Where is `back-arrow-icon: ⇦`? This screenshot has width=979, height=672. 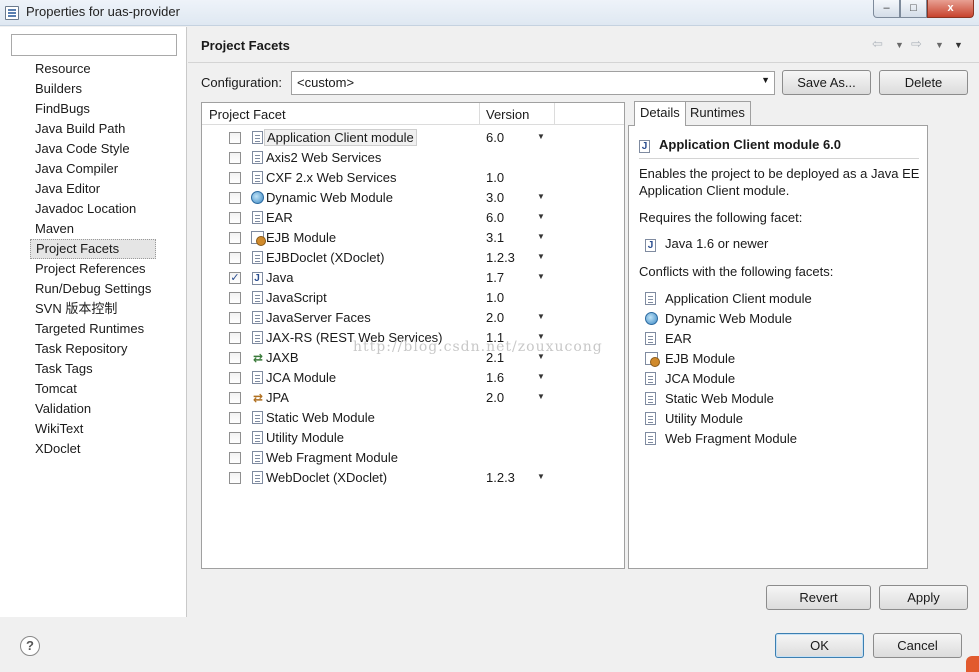 back-arrow-icon: ⇦ is located at coordinates (877, 44).